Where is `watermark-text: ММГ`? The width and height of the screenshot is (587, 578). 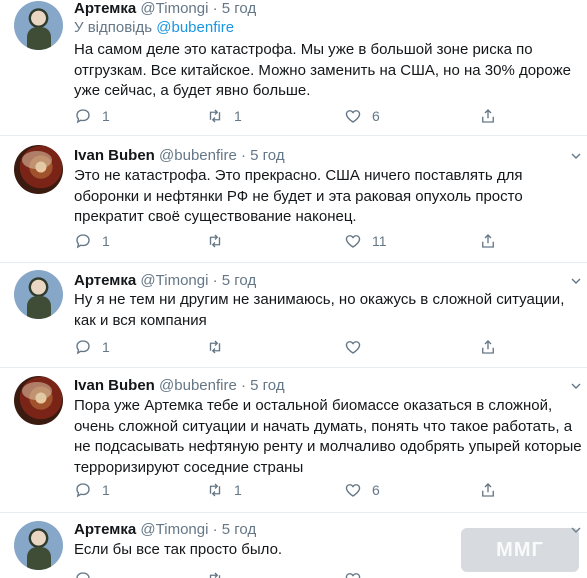 watermark-text: ММГ is located at coordinates (520, 549).